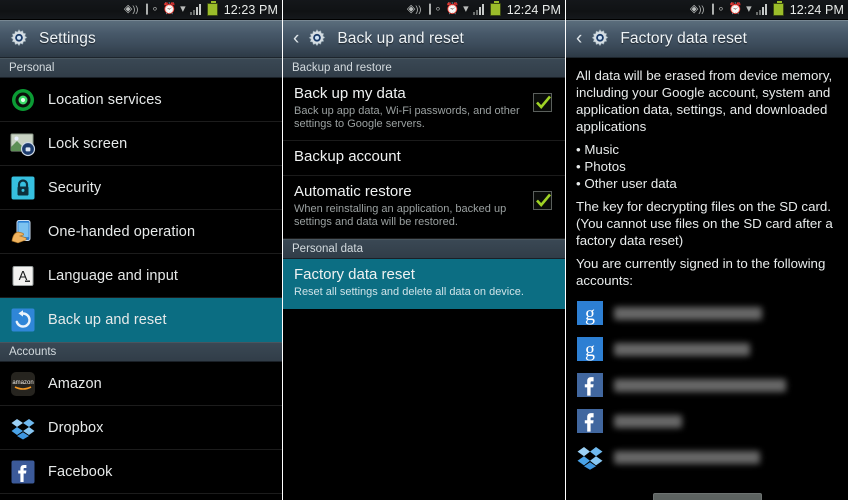 Image resolution: width=848 pixels, height=500 pixels. What do you see at coordinates (76, 427) in the screenshot?
I see `sidebar-item-label: Dropbox` at bounding box center [76, 427].